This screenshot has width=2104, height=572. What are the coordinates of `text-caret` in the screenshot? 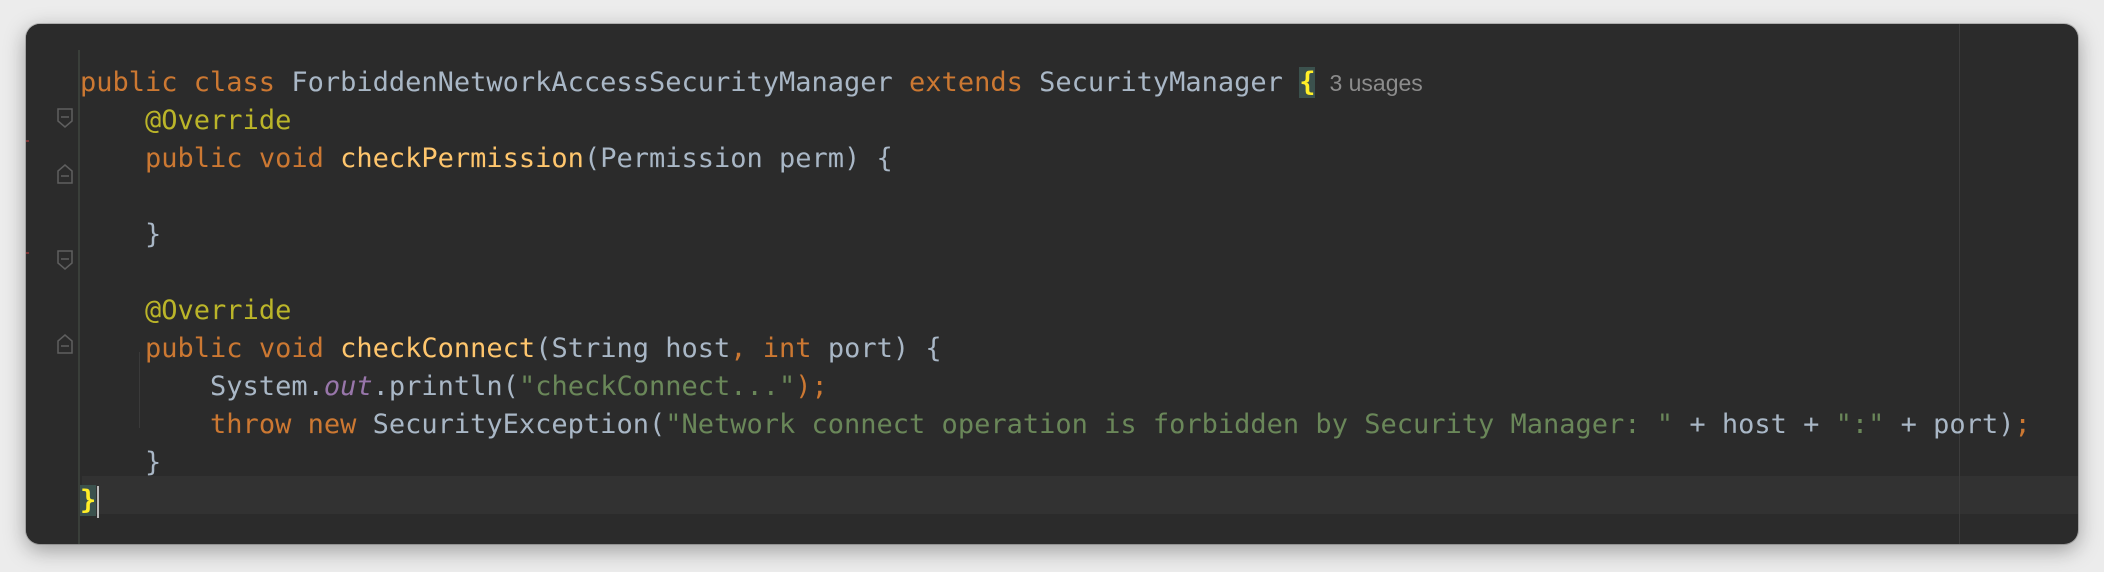 It's located at (98, 501).